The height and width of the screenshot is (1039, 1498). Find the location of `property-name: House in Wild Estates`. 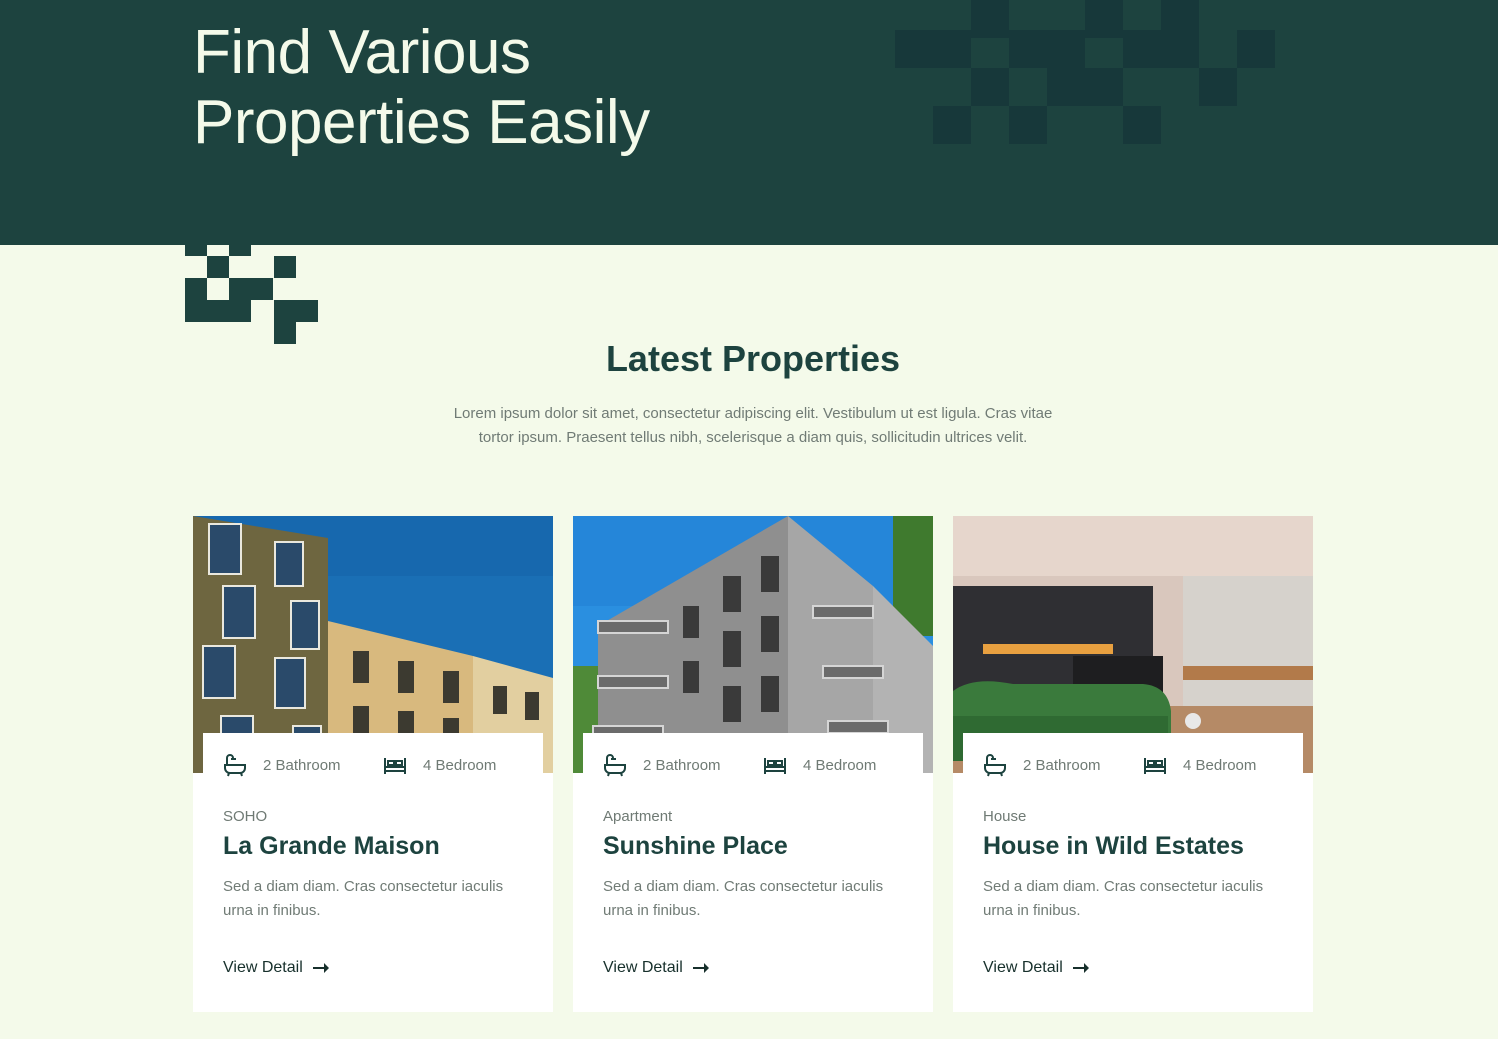

property-name: House in Wild Estates is located at coordinates (1113, 846).